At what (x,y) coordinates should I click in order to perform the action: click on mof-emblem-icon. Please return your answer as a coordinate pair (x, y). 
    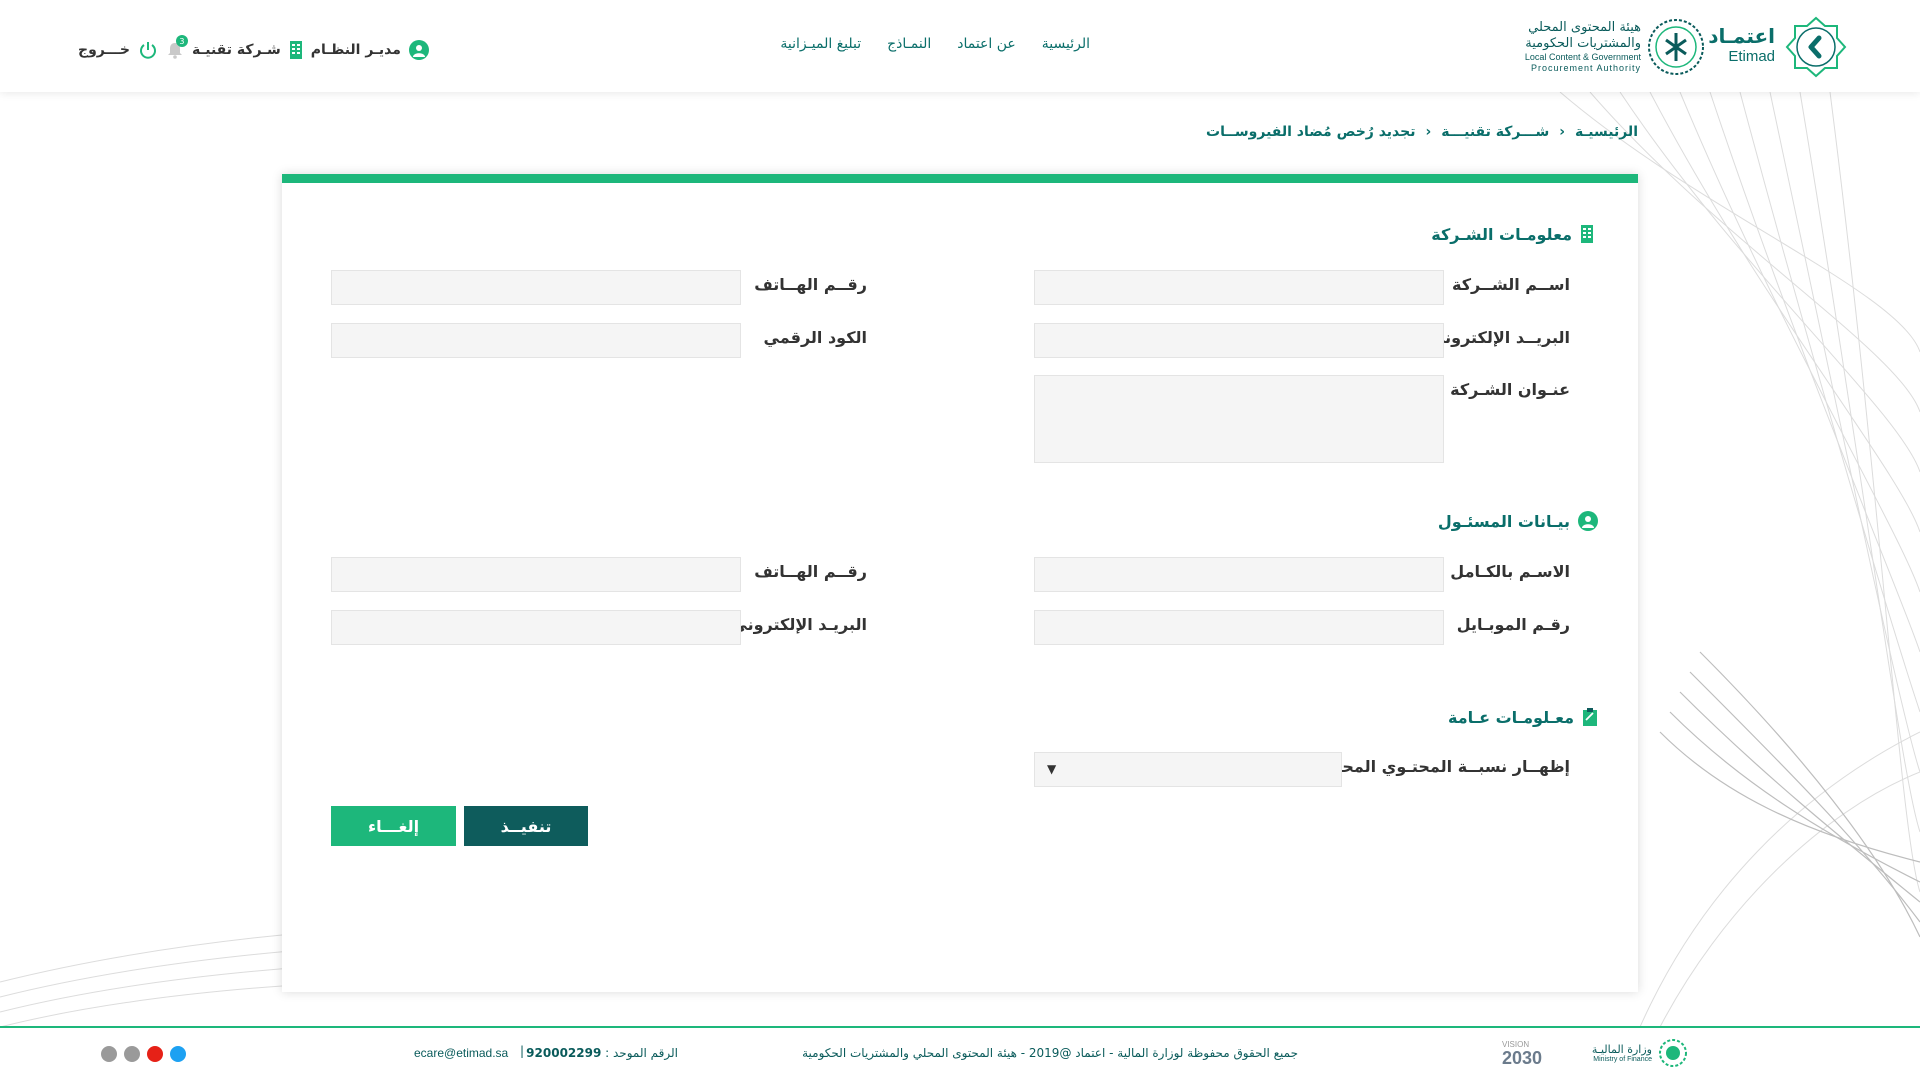
    Looking at the image, I should click on (1673, 1053).